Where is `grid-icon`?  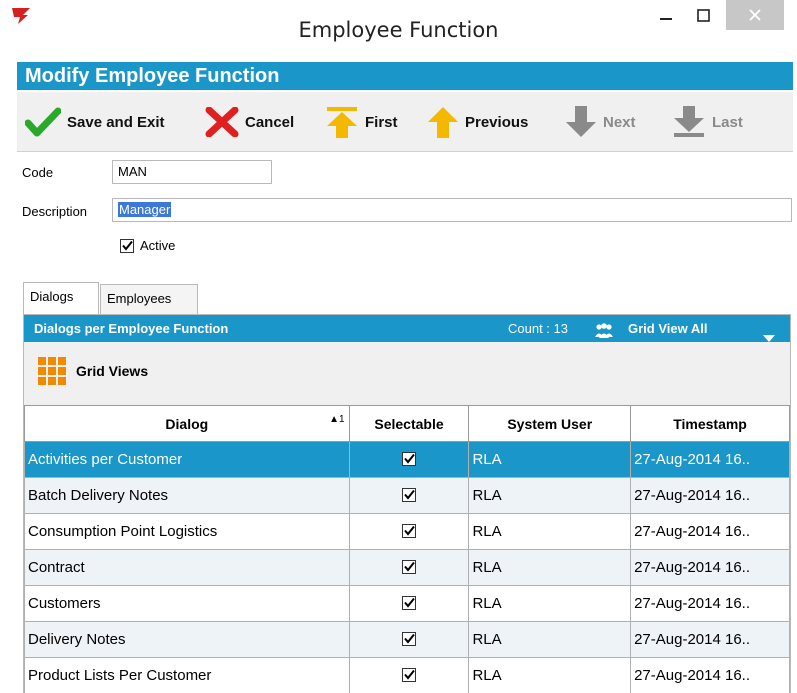 grid-icon is located at coordinates (52, 371).